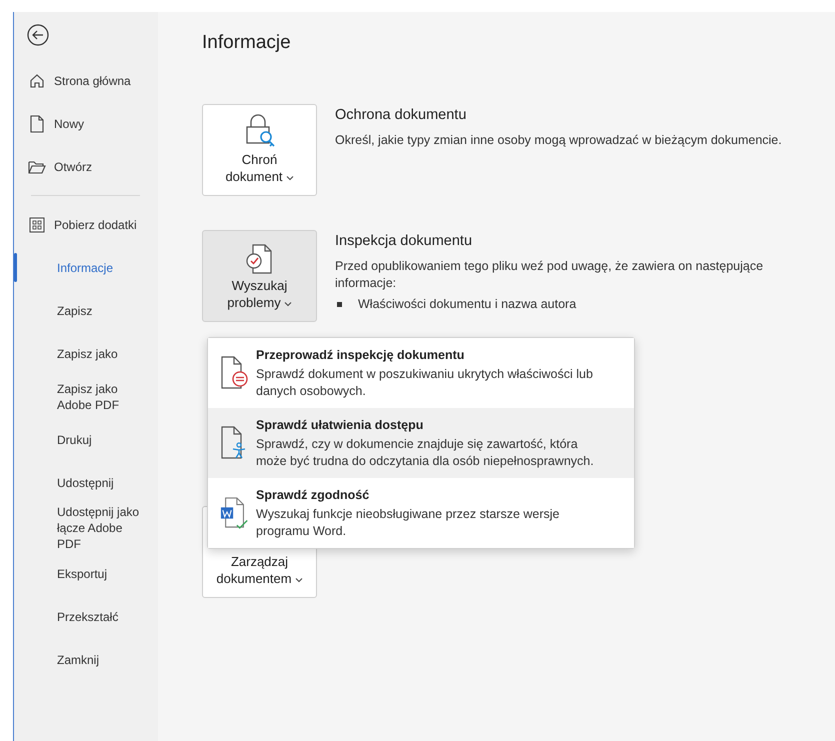 The height and width of the screenshot is (741, 835). Describe the element at coordinates (37, 123) in the screenshot. I see `document-icon` at that location.